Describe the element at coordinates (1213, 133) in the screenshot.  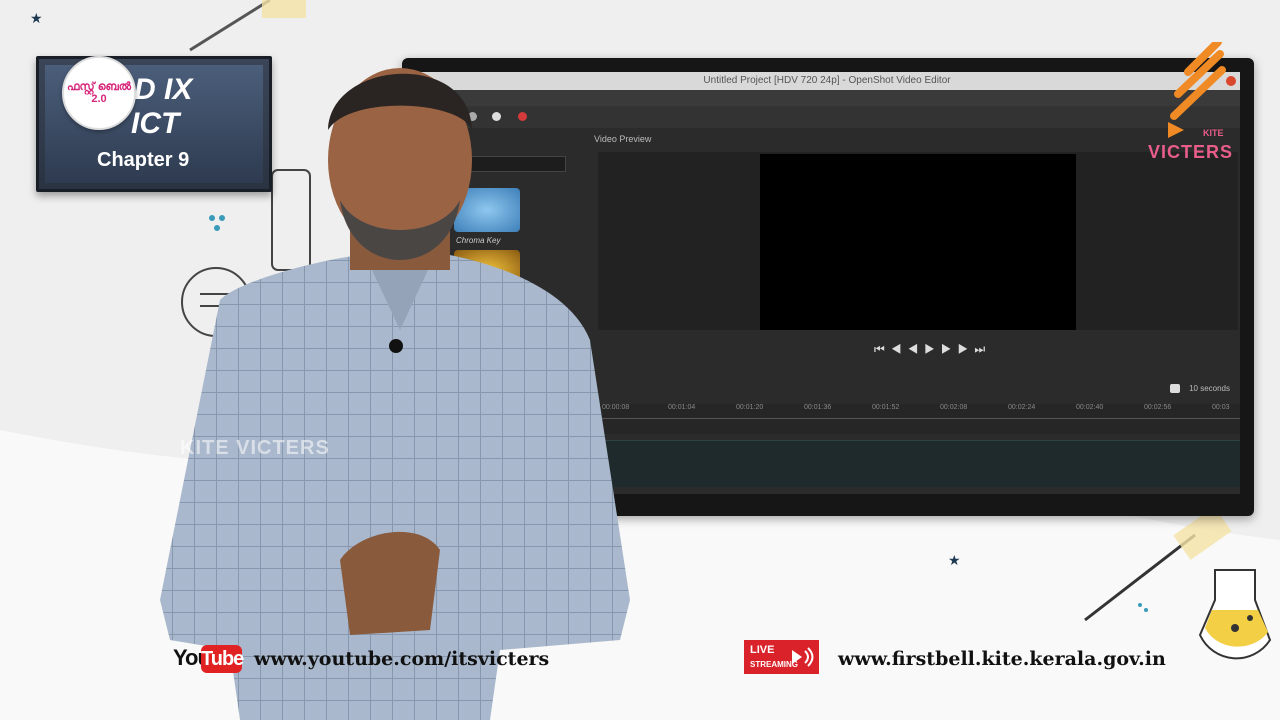
I see `kite-logo-text: KITE` at that location.